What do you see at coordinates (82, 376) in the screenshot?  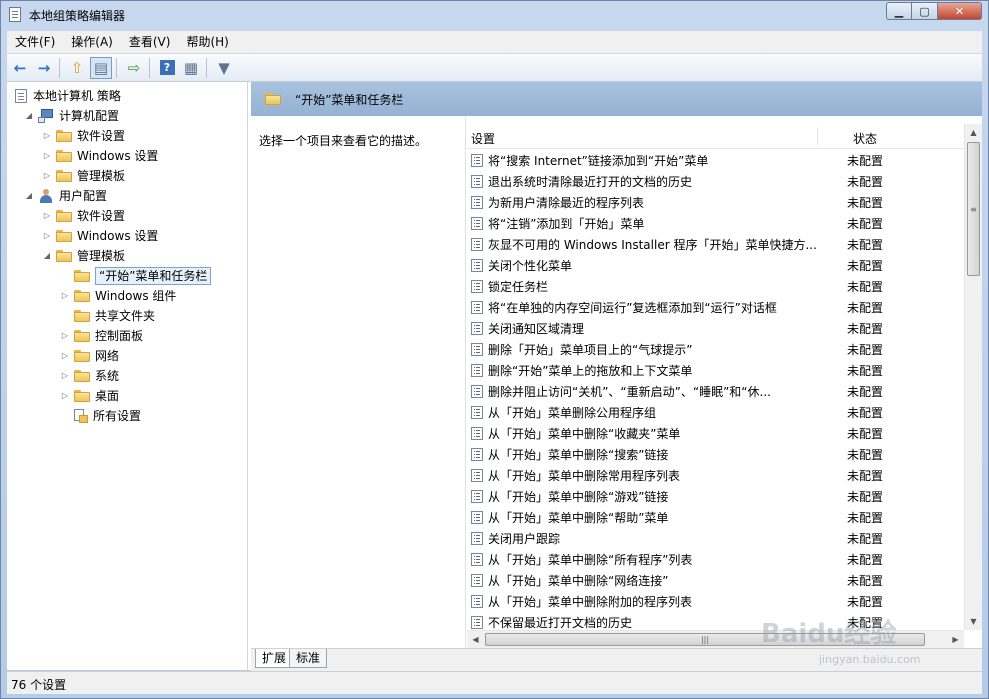 I see `folder-icon` at bounding box center [82, 376].